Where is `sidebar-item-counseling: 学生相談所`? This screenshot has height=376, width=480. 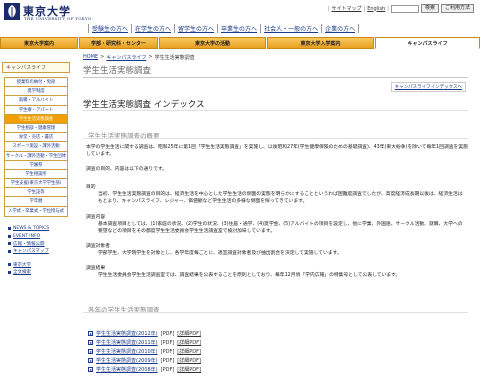 sidebar-item-counseling: 学生相談所 is located at coordinates (36, 174).